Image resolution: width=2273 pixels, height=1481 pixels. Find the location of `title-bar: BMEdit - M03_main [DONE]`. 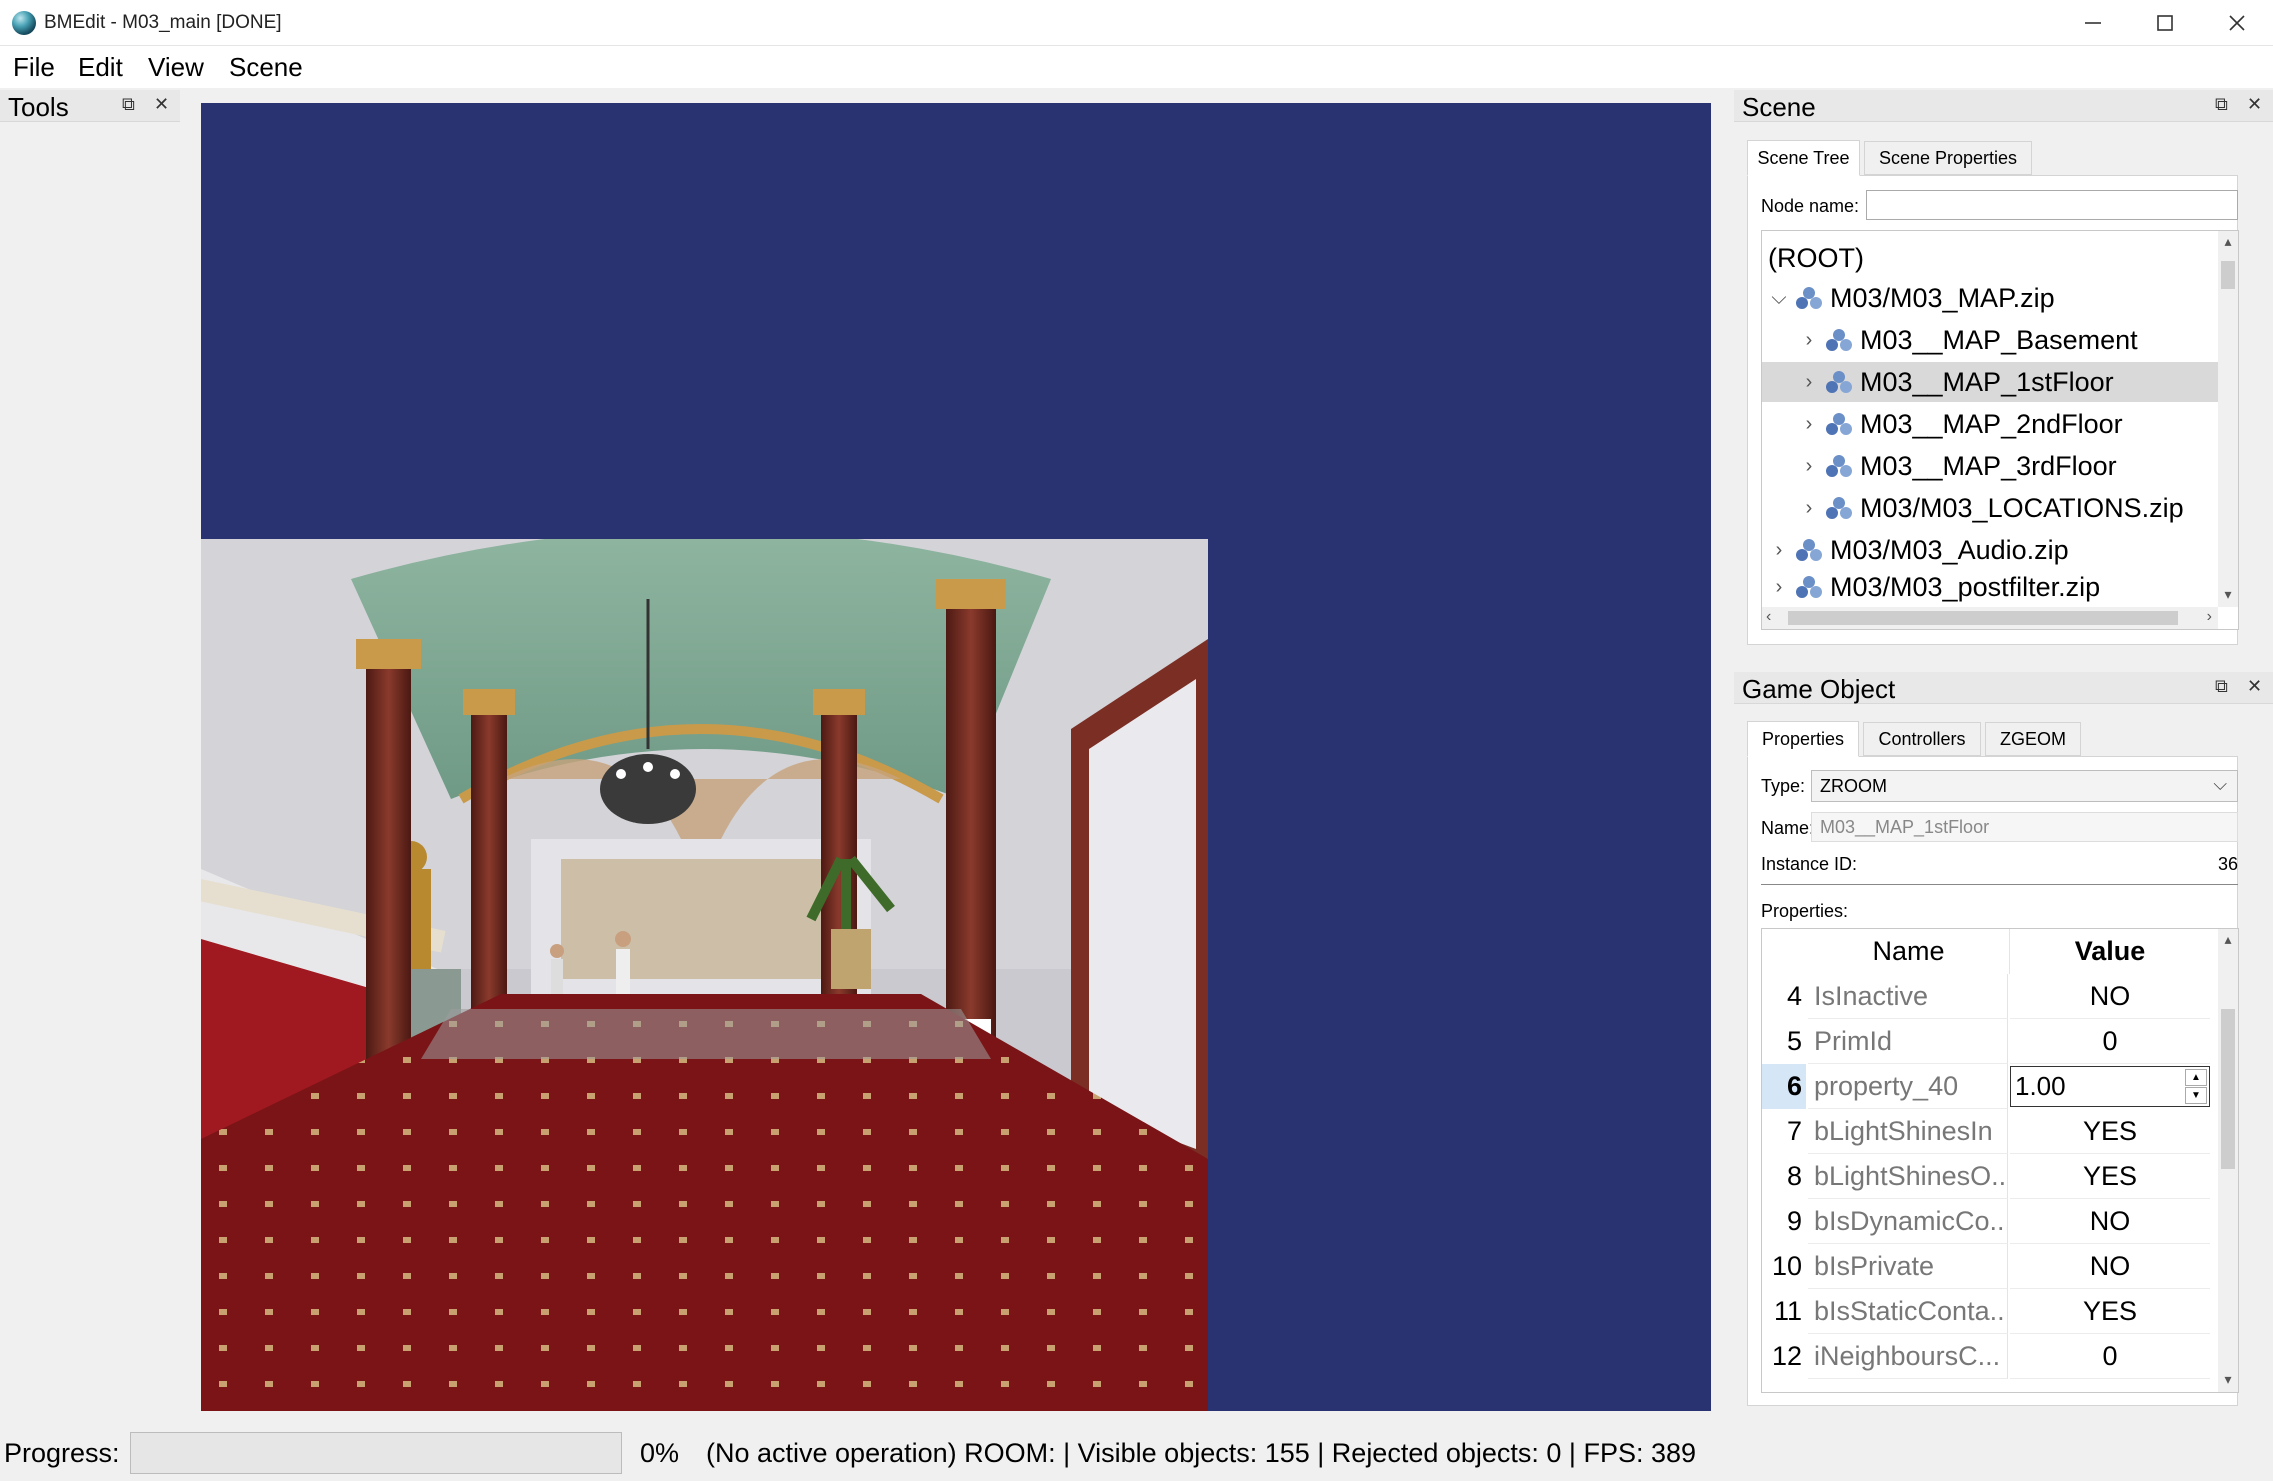

title-bar: BMEdit - M03_main [DONE] is located at coordinates (1136, 23).